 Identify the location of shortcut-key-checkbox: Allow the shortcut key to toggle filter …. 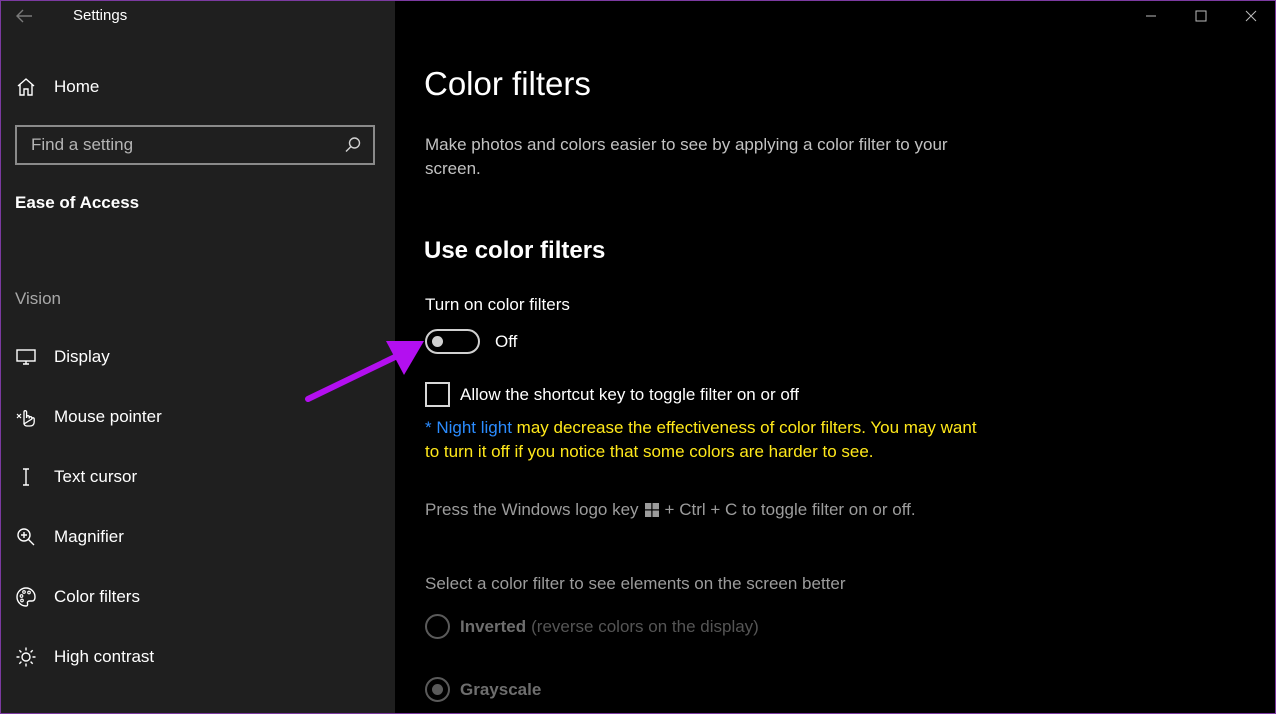
(612, 394).